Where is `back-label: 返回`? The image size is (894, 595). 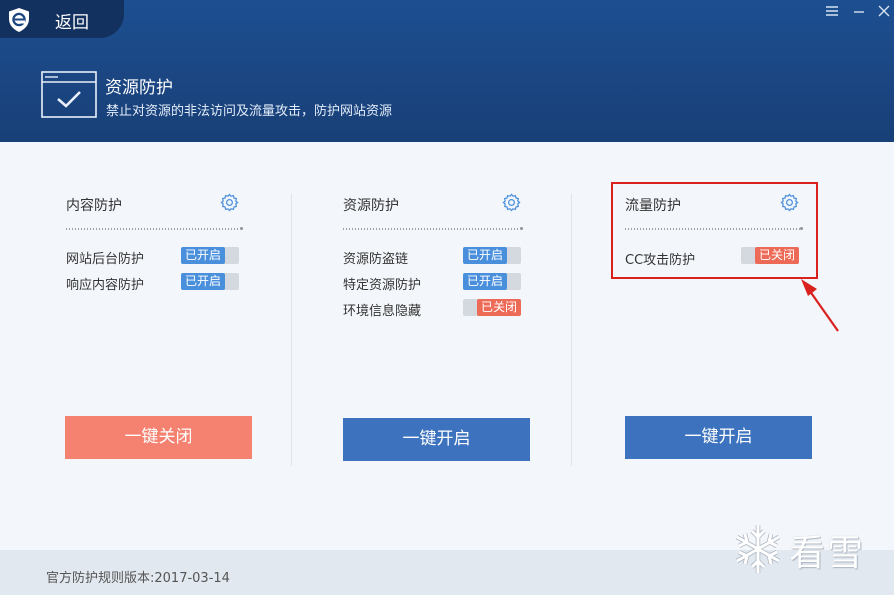 back-label: 返回 is located at coordinates (72, 23).